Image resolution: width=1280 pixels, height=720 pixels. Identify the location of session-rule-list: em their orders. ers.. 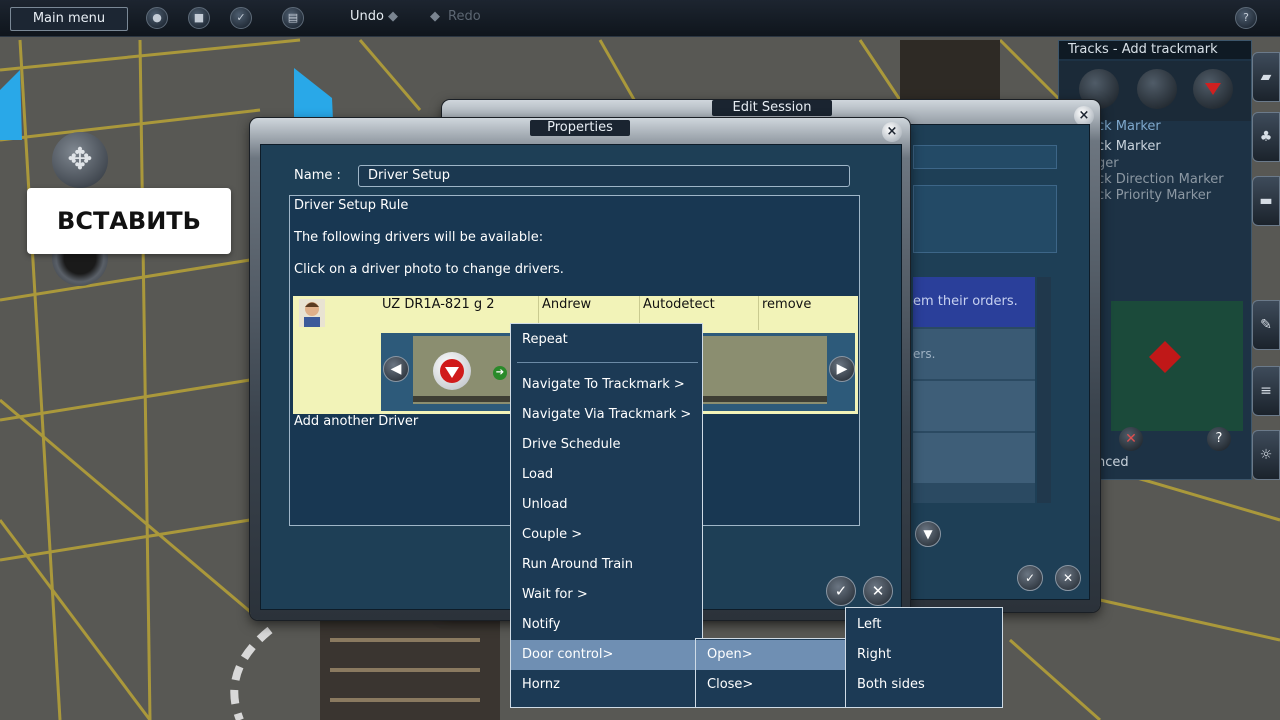
(974, 390).